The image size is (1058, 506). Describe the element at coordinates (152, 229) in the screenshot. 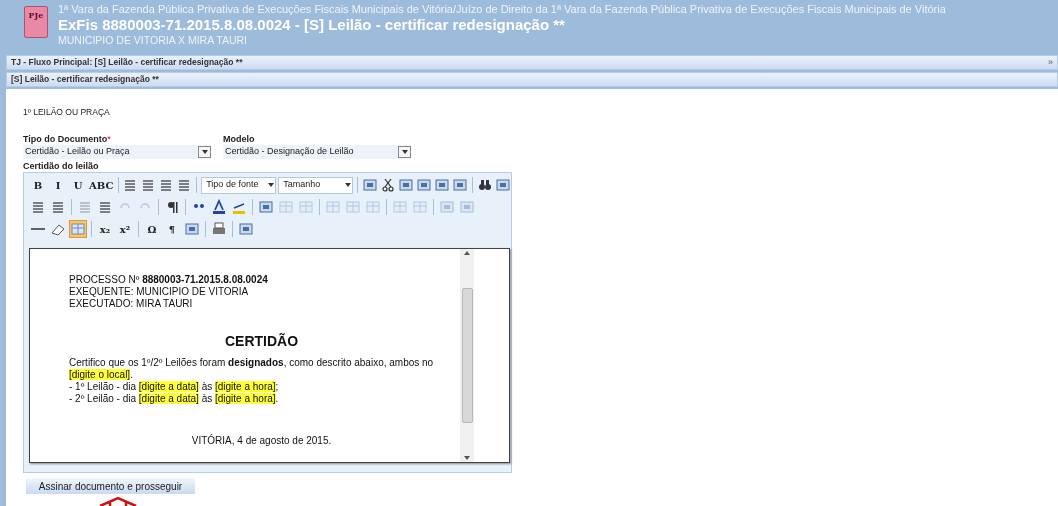

I see `format-button: Ω` at that location.